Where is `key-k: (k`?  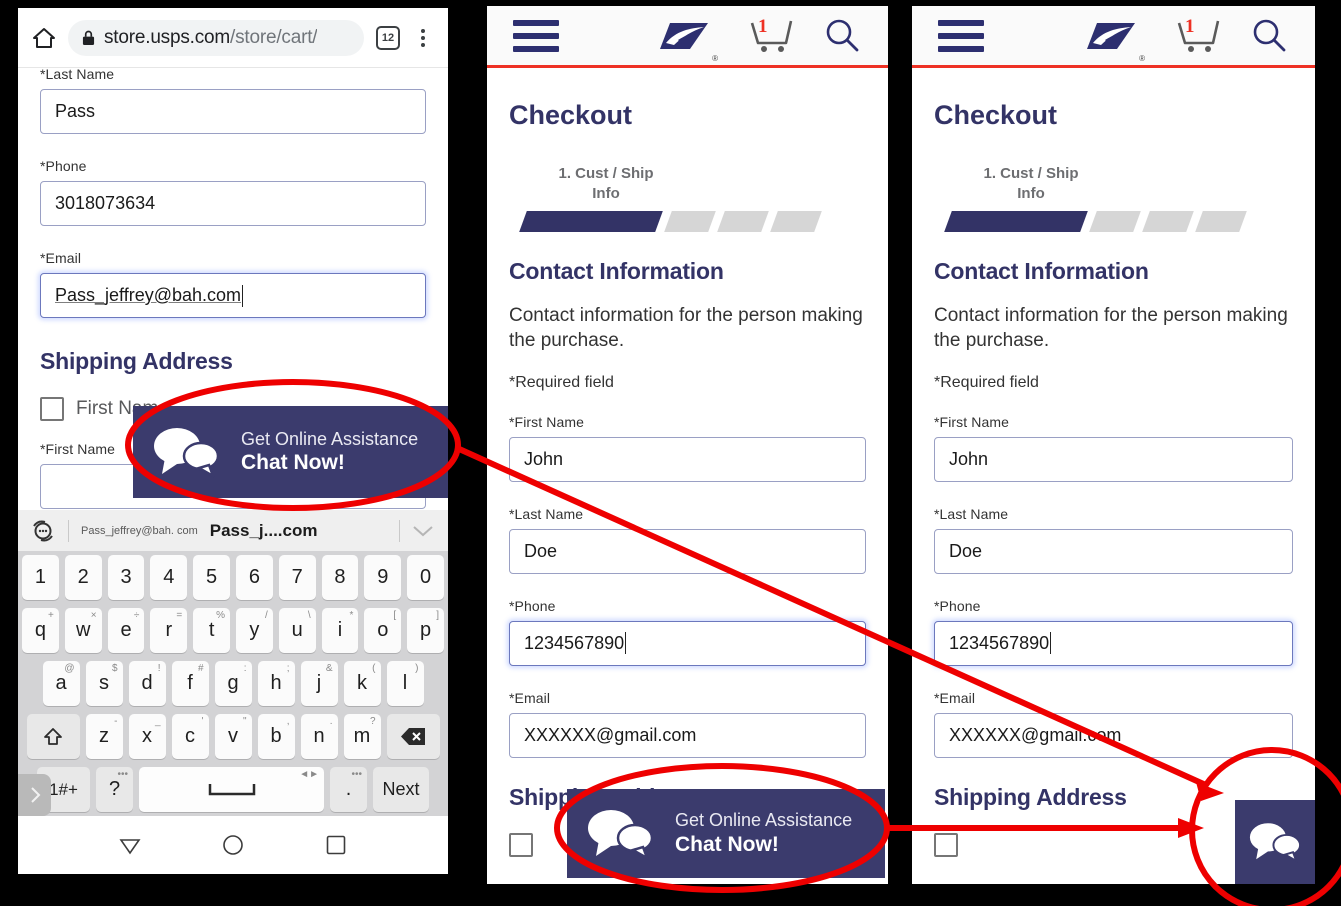 key-k: (k is located at coordinates (362, 683).